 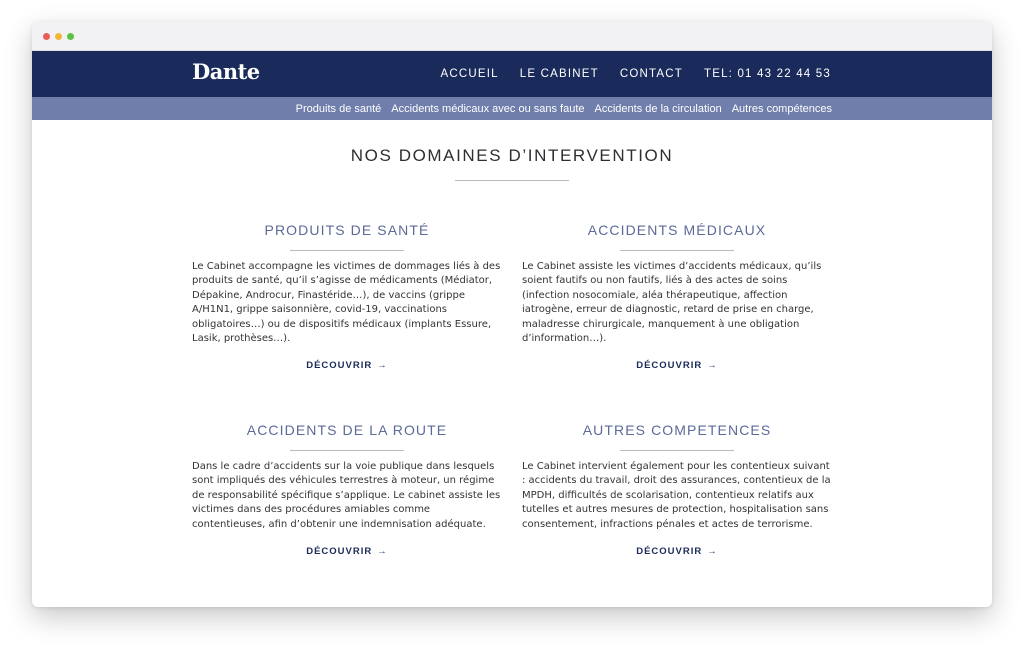 What do you see at coordinates (677, 230) in the screenshot?
I see `card-title: ACCIDENTS MÉDICAUX` at bounding box center [677, 230].